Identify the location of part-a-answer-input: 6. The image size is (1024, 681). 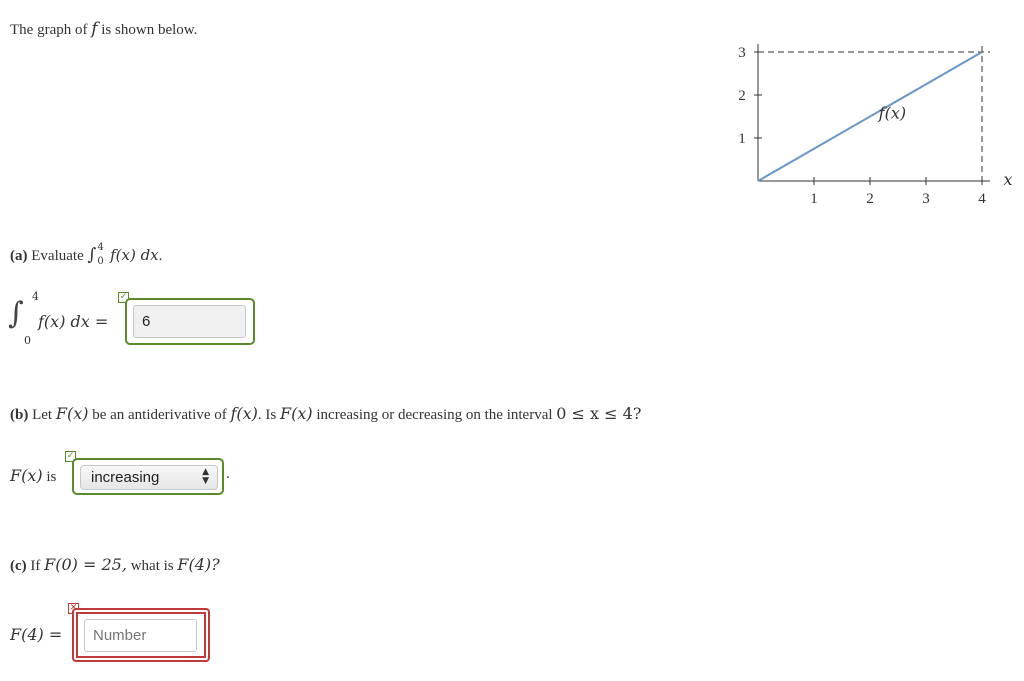
(189, 321).